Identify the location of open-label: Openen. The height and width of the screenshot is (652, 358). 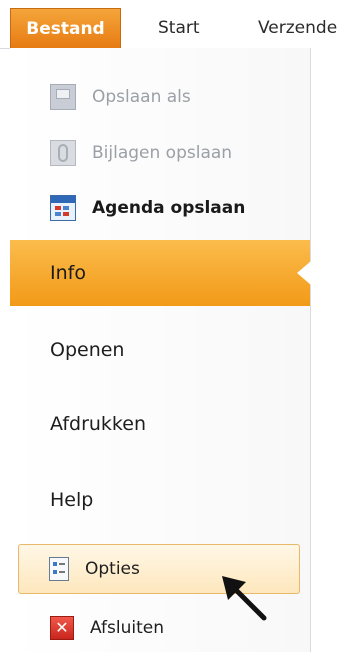
(87, 350).